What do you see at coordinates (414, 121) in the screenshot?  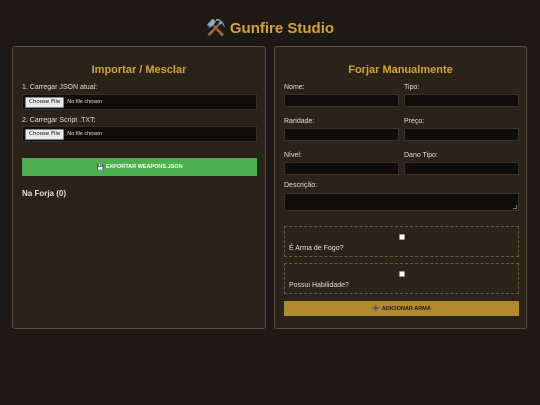 I see `preco-label: Preço:` at bounding box center [414, 121].